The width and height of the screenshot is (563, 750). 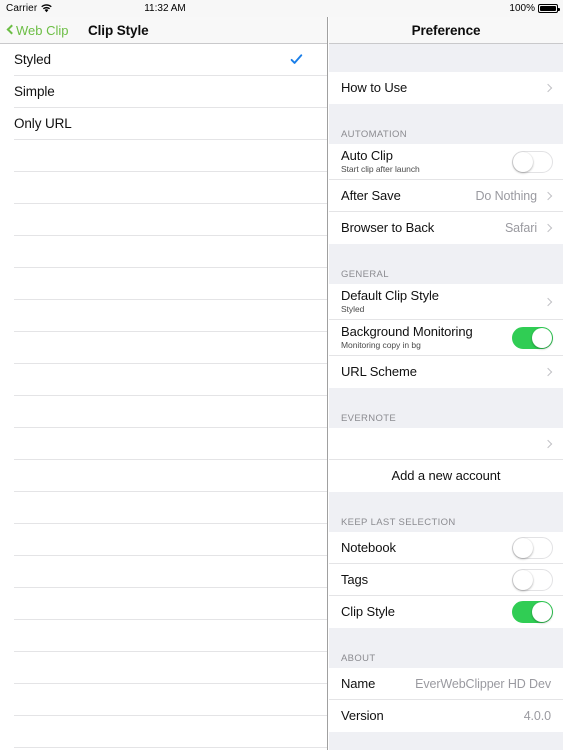 I want to click on setting-row-subtitle: Styled, so click(x=353, y=308).